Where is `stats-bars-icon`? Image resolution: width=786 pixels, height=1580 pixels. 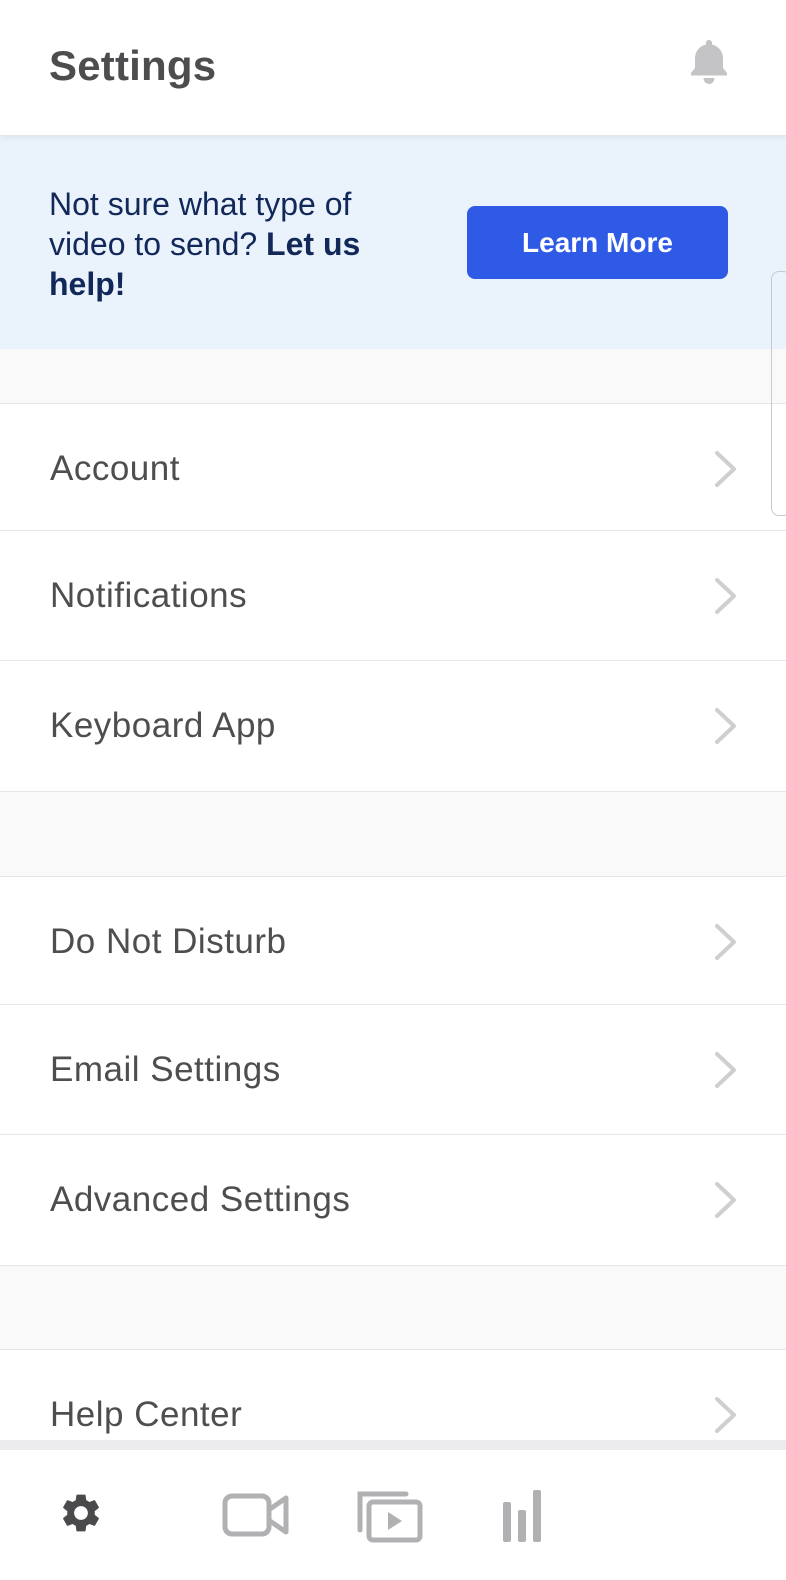 stats-bars-icon is located at coordinates (522, 1516).